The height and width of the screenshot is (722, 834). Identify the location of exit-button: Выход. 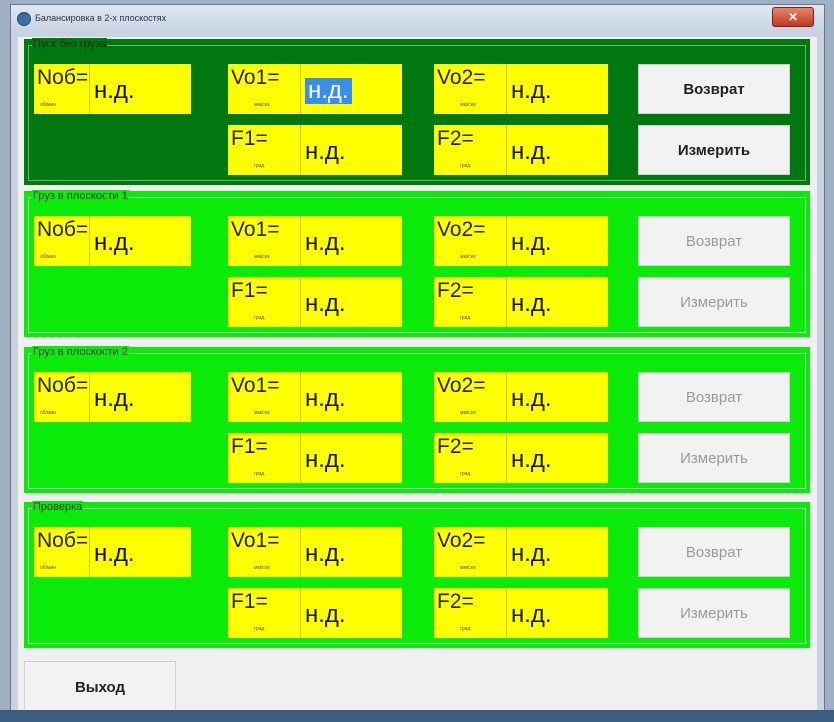
(100, 687).